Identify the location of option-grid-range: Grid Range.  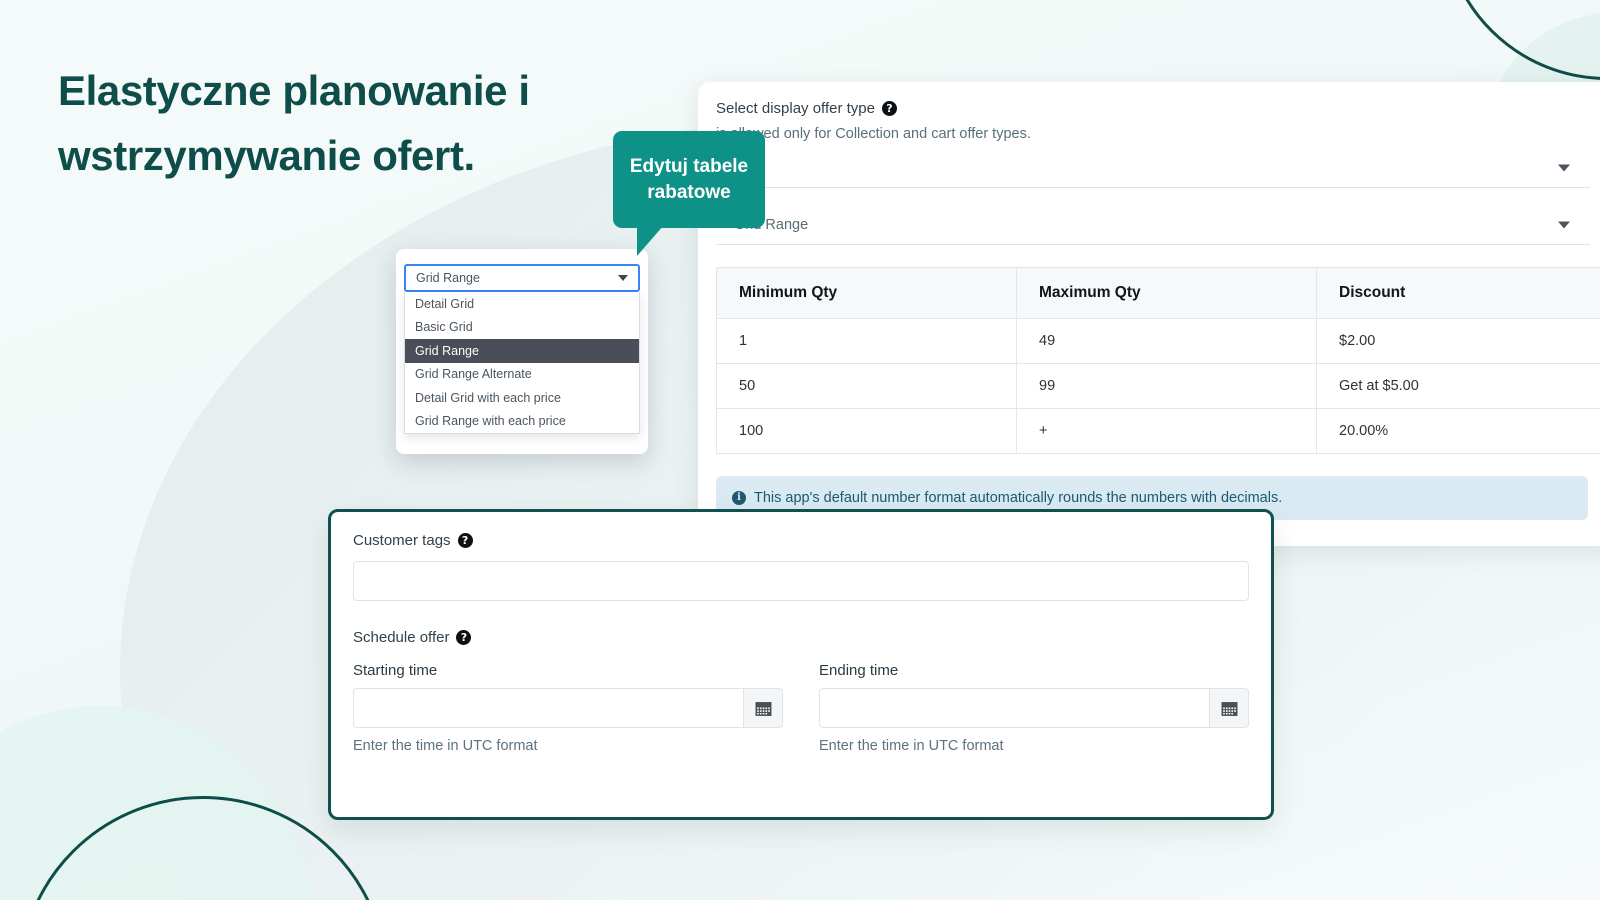
(522, 351).